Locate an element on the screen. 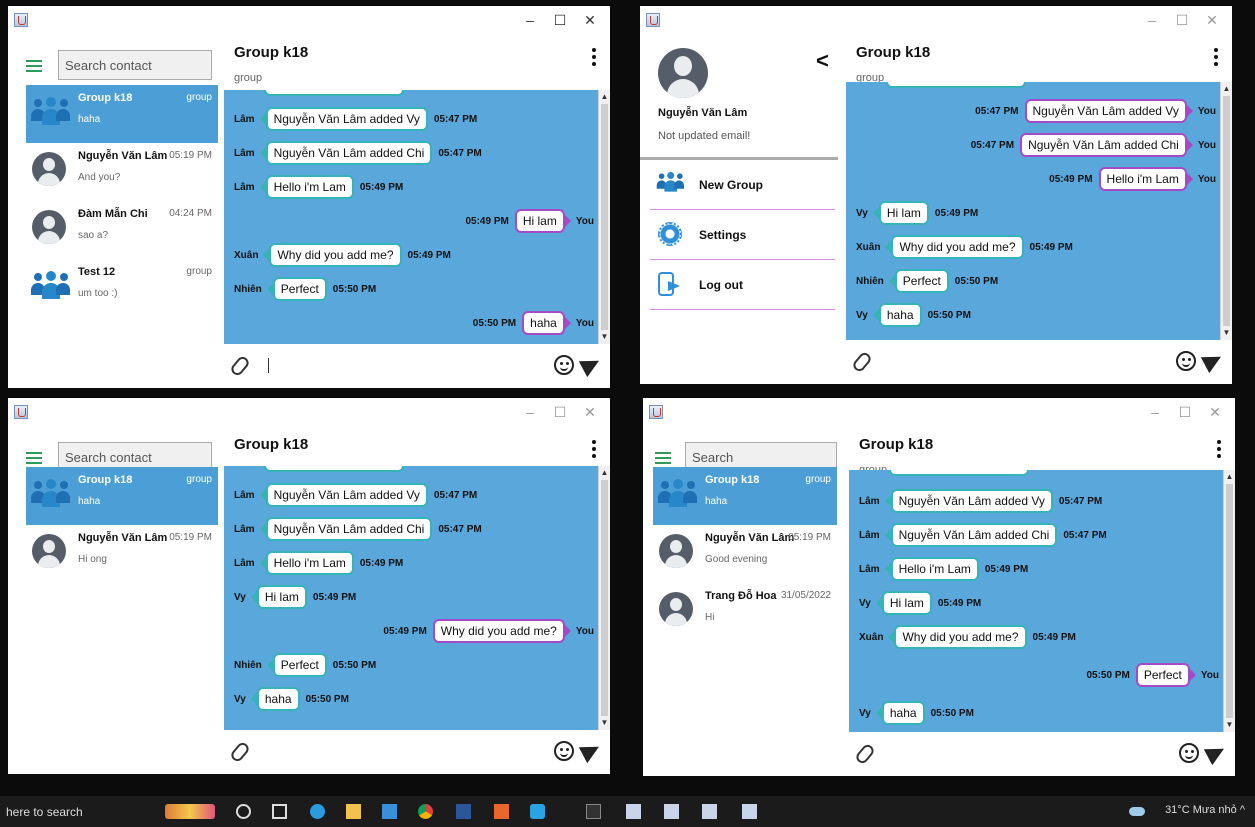  cortana-icon is located at coordinates (243, 811).